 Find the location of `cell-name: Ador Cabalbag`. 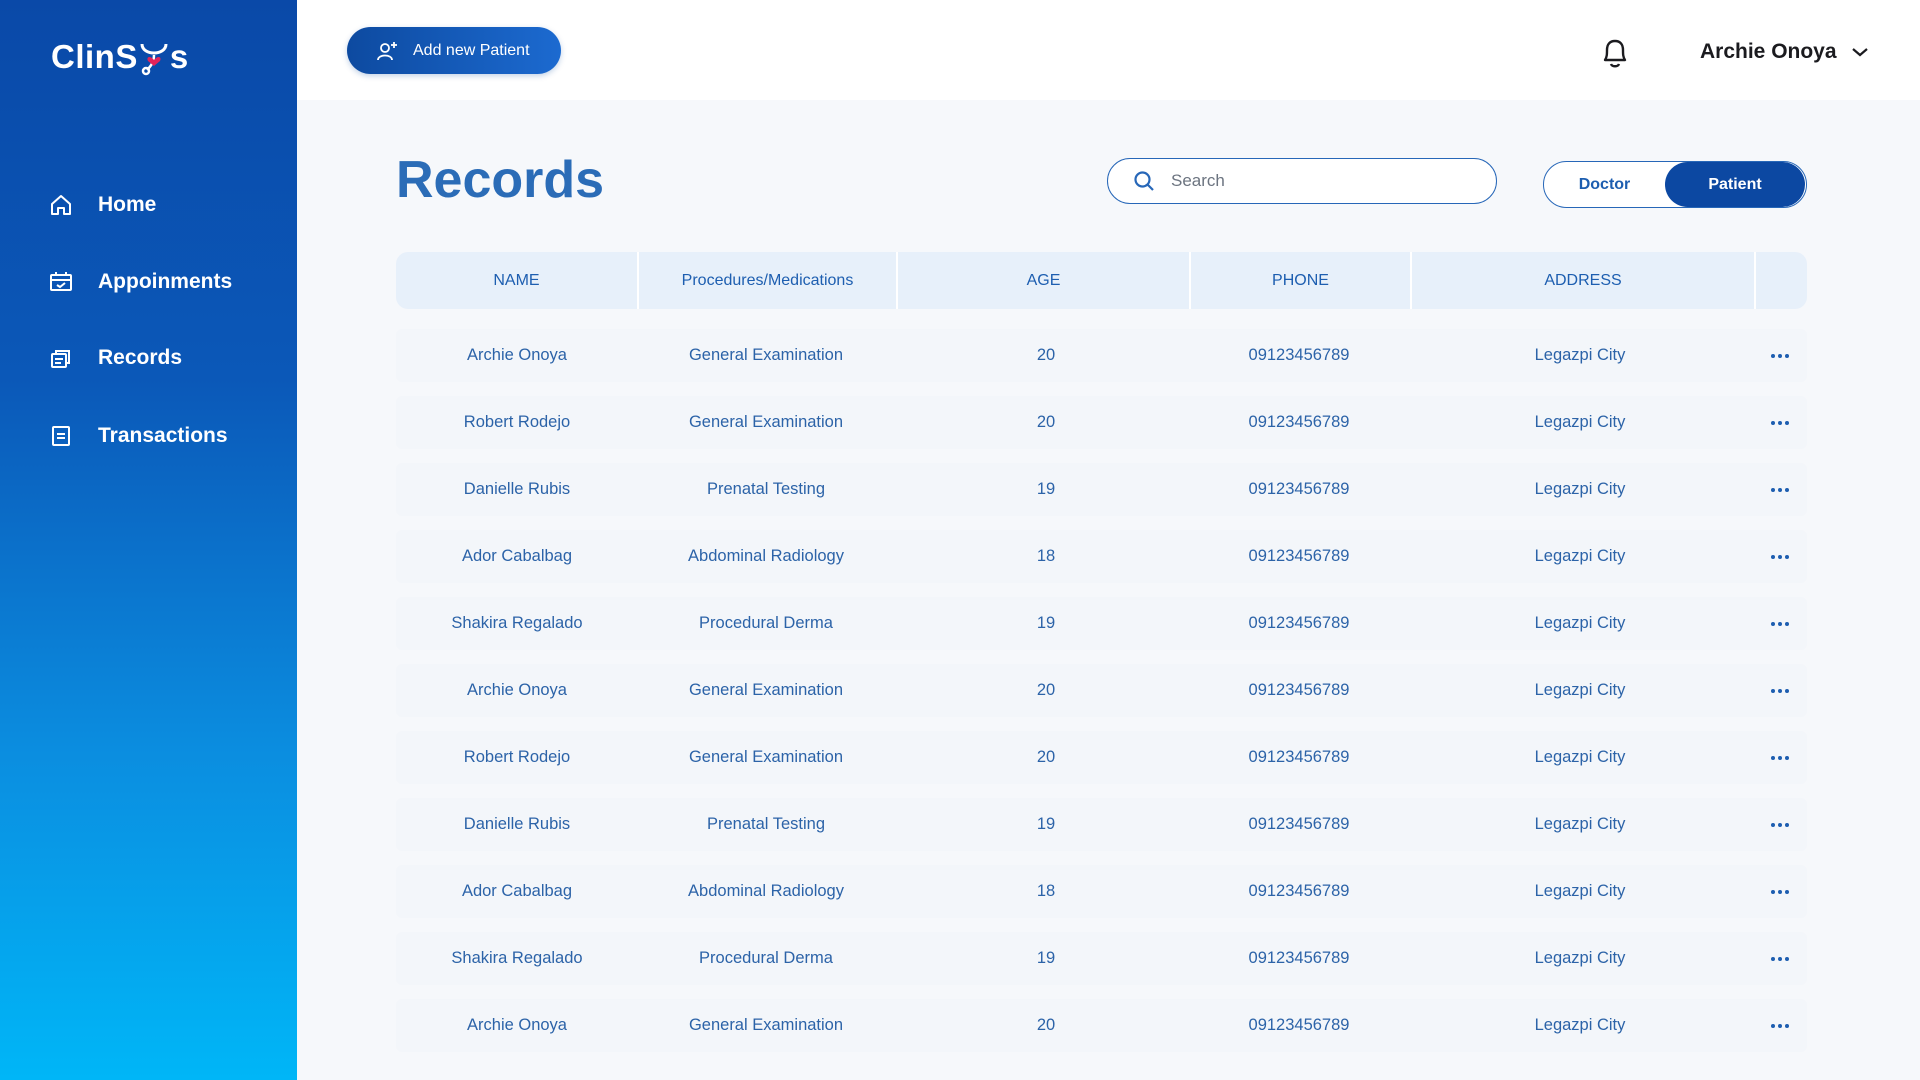

cell-name: Ador Cabalbag is located at coordinates (517, 556).